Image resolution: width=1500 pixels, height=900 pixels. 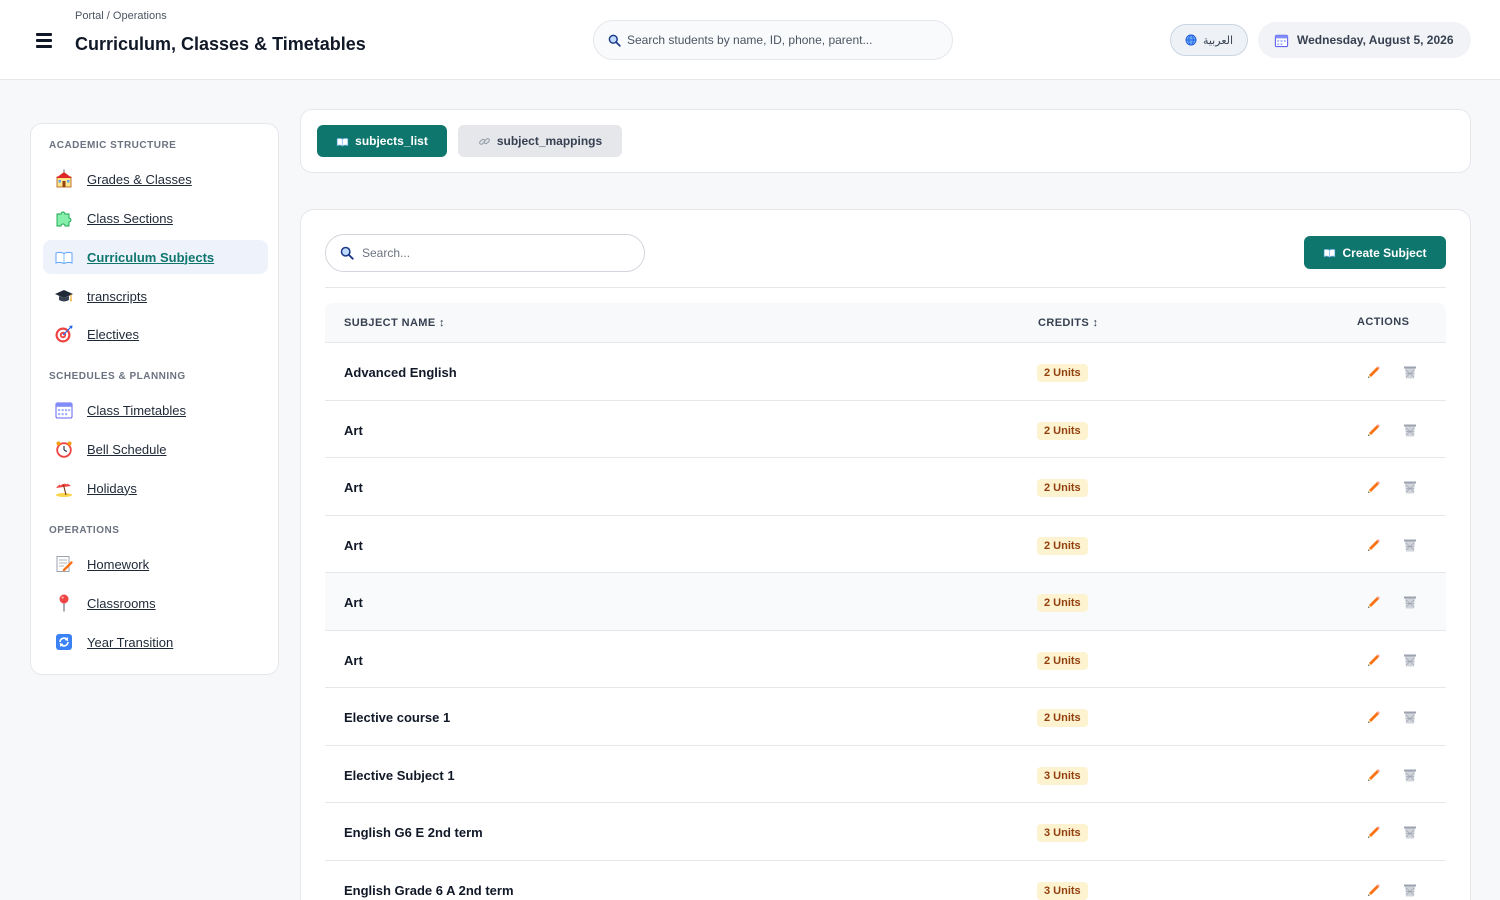 I want to click on graduation-cap-icon, so click(x=64, y=296).